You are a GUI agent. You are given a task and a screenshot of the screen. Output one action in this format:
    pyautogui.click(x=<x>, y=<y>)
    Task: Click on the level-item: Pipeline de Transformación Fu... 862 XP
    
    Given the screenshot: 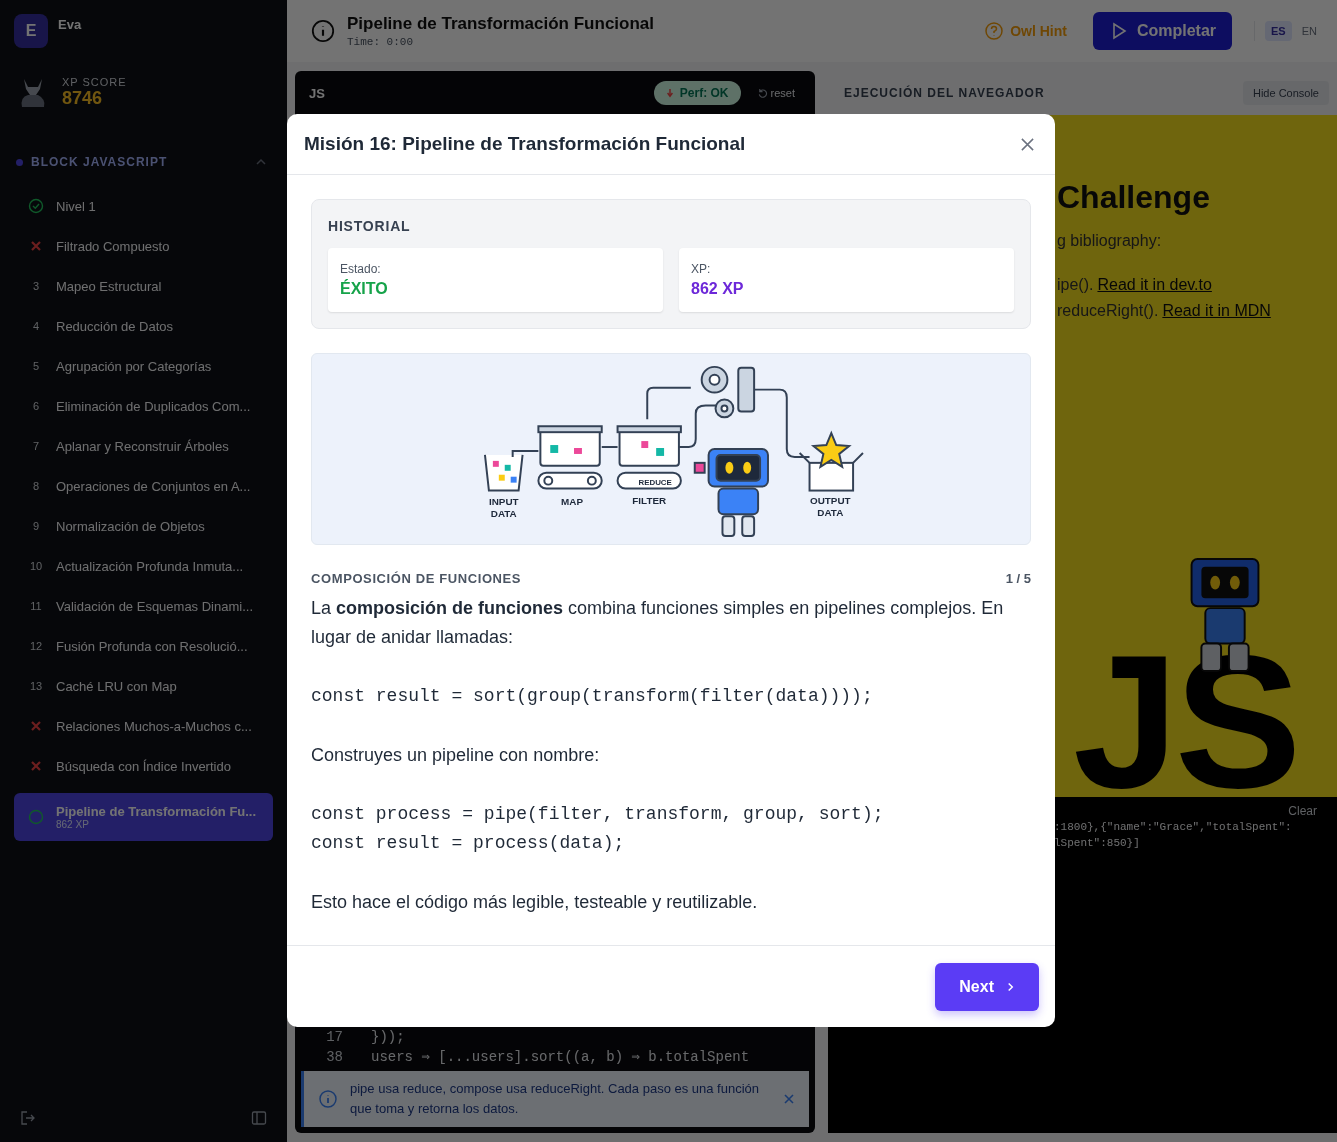 What is the action you would take?
    pyautogui.click(x=143, y=817)
    